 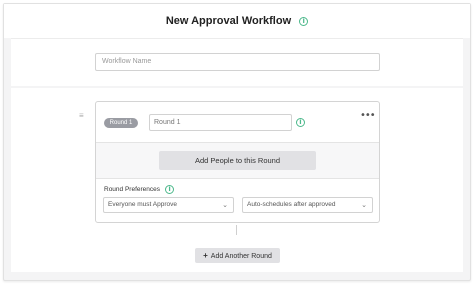 I want to click on more-options-icon: •••, so click(x=368, y=115).